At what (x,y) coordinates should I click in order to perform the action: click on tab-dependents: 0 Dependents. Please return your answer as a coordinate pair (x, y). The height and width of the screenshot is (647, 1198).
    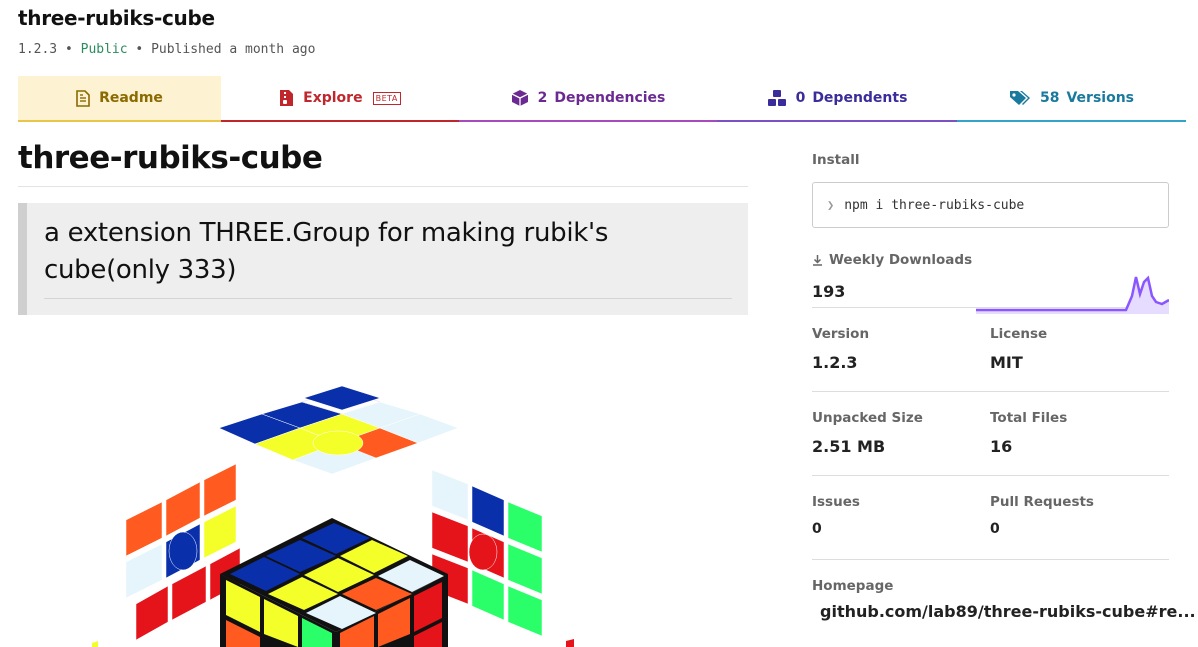
    Looking at the image, I should click on (837, 99).